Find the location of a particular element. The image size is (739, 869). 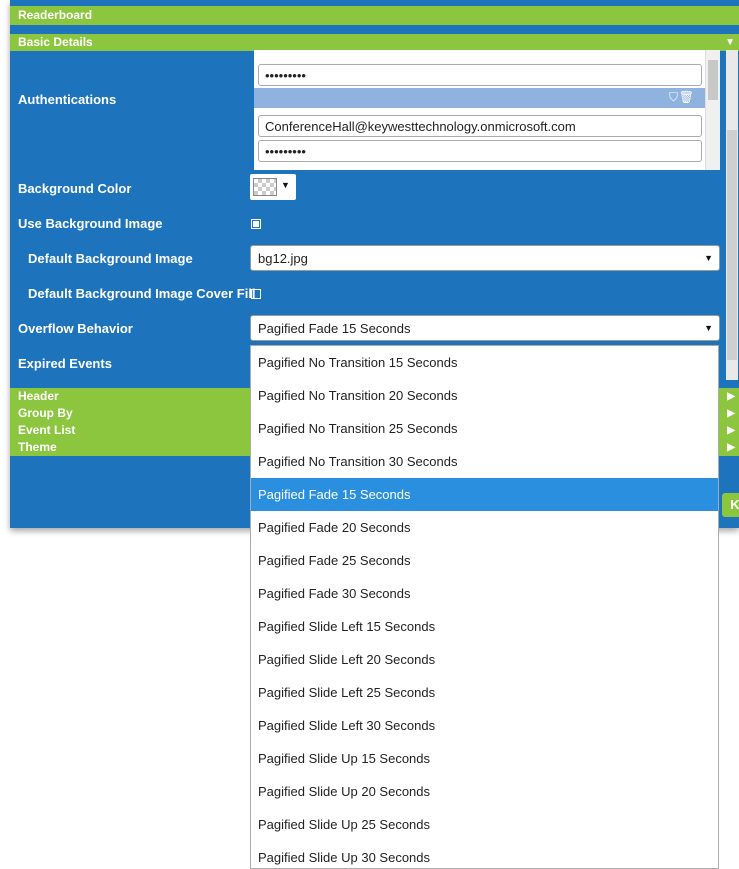

auth1-password-field: ••••••••• is located at coordinates (480, 75).